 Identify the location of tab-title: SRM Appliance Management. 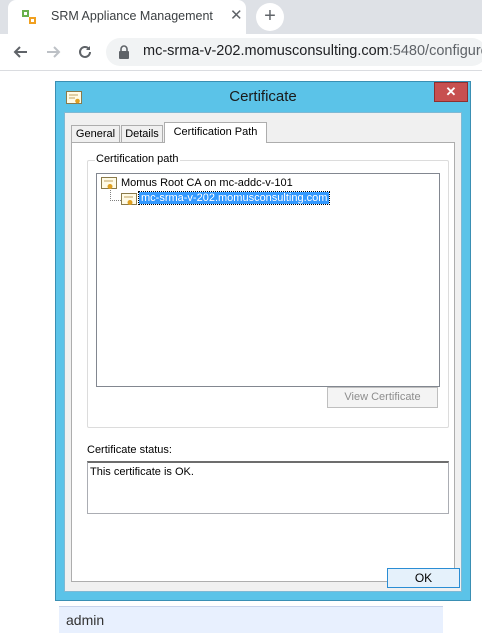
(132, 16).